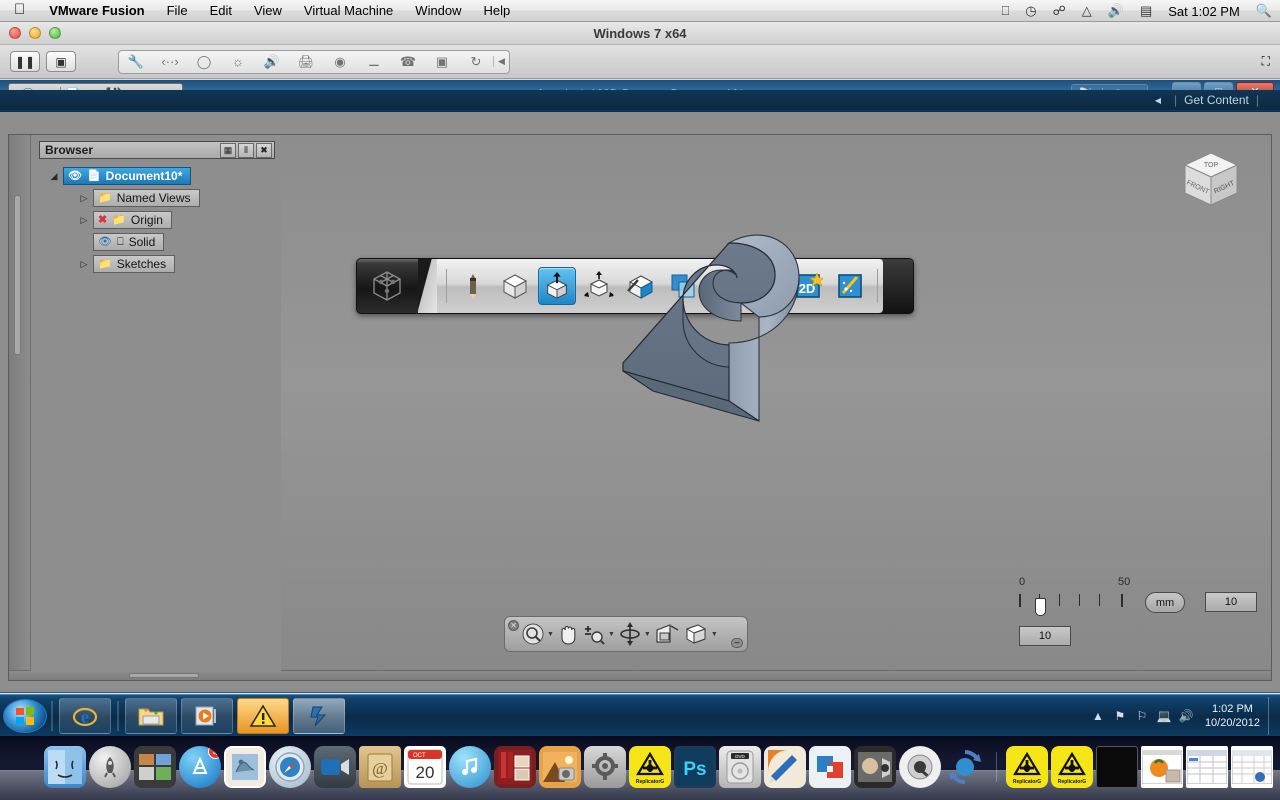  Describe the element at coordinates (667, 634) in the screenshot. I see `look-at-button` at that location.